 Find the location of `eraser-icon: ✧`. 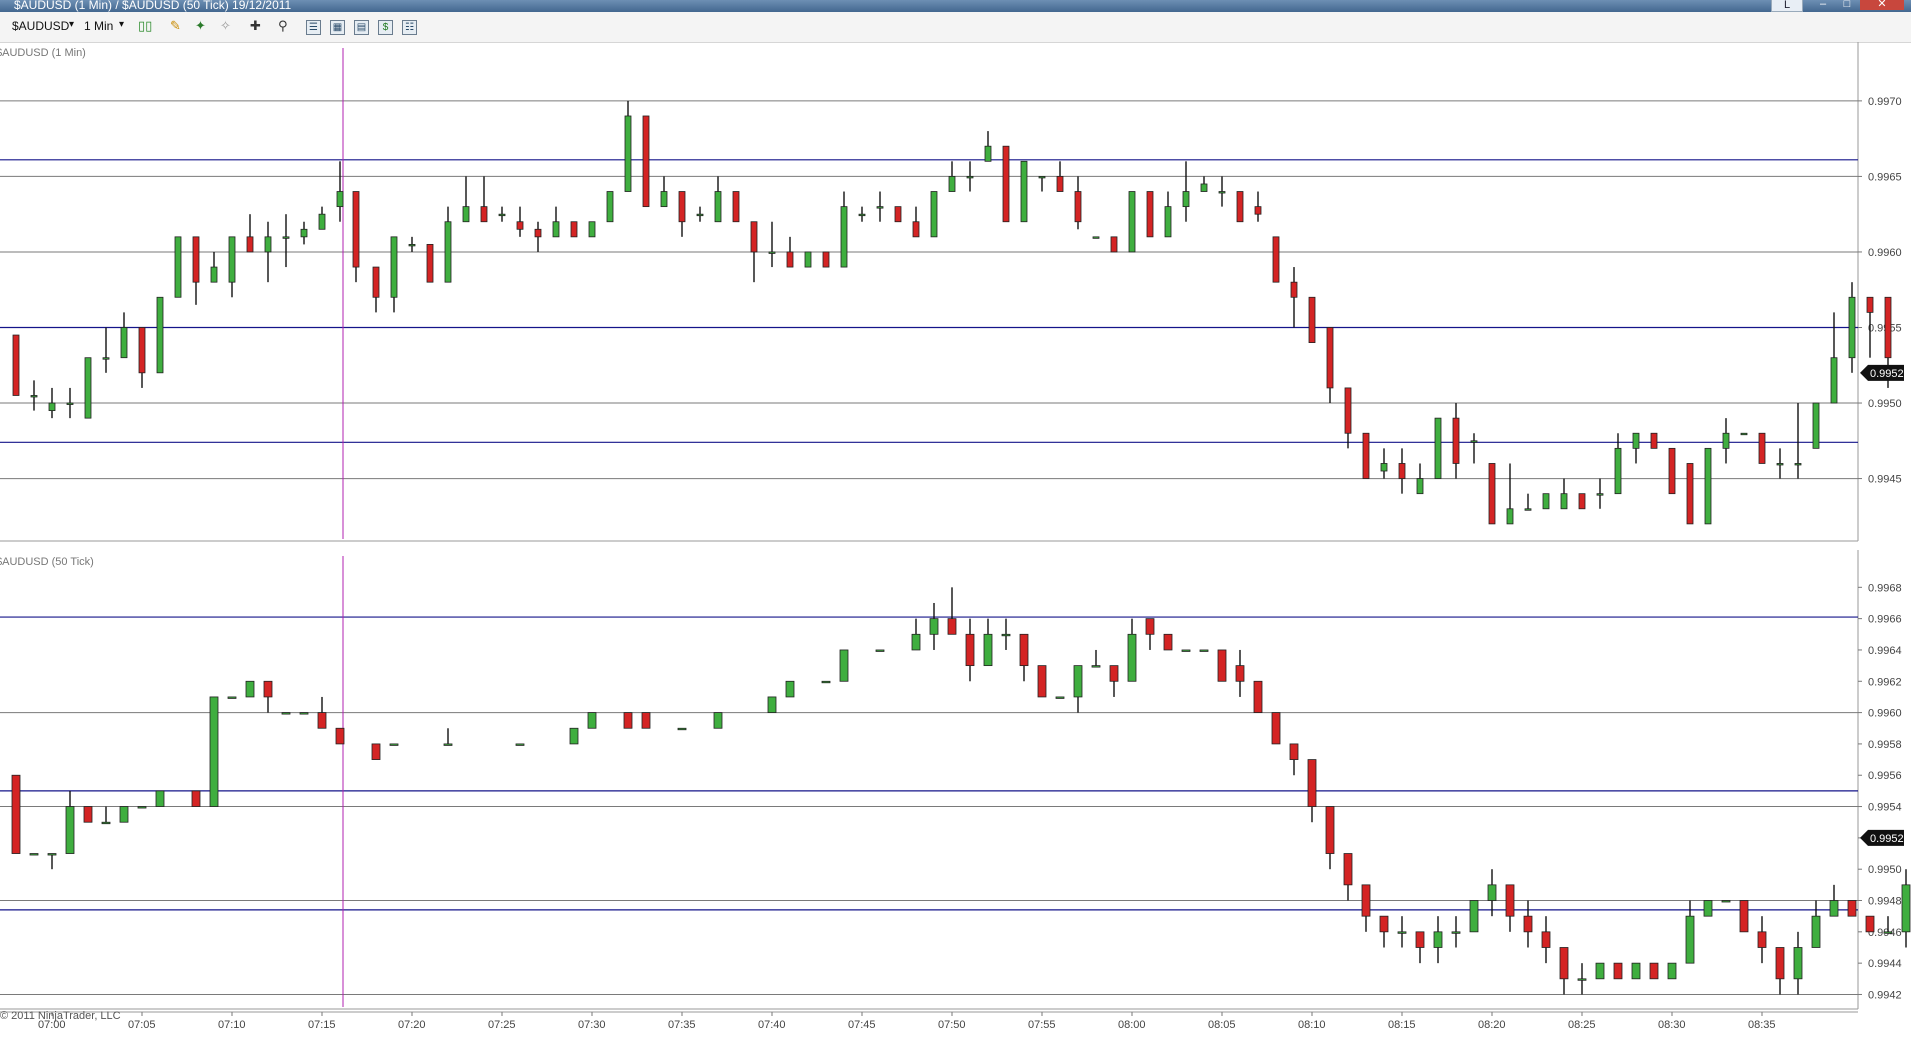

eraser-icon: ✧ is located at coordinates (225, 26).